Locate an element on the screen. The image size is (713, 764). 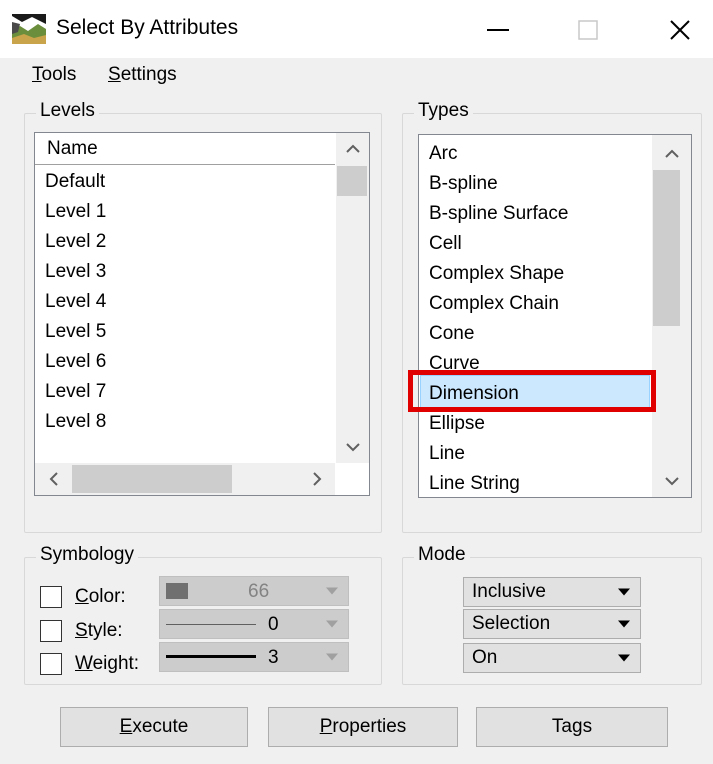
menu-tools: Tools is located at coordinates (54, 75).